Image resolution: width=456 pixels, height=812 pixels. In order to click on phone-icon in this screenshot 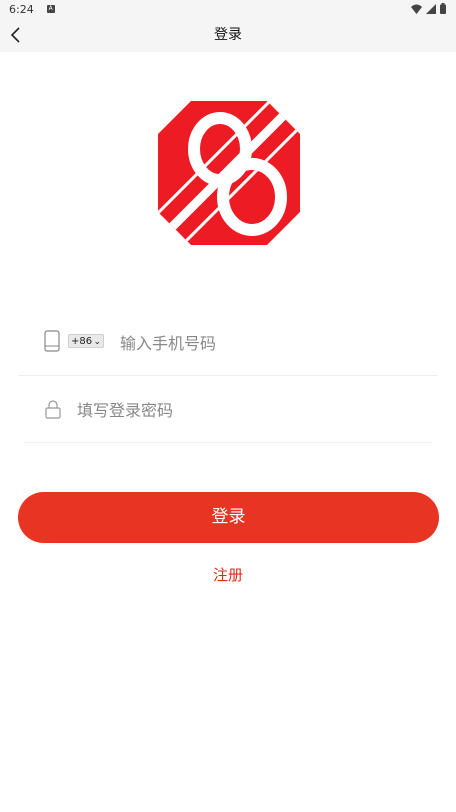, I will do `click(52, 341)`.